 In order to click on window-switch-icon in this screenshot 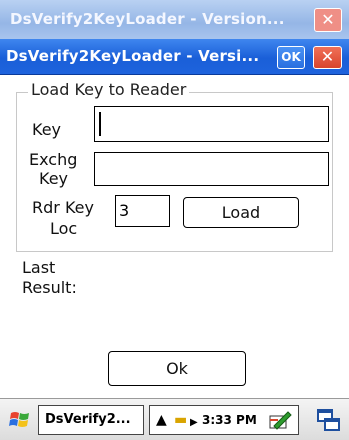, I will do `click(329, 420)`.